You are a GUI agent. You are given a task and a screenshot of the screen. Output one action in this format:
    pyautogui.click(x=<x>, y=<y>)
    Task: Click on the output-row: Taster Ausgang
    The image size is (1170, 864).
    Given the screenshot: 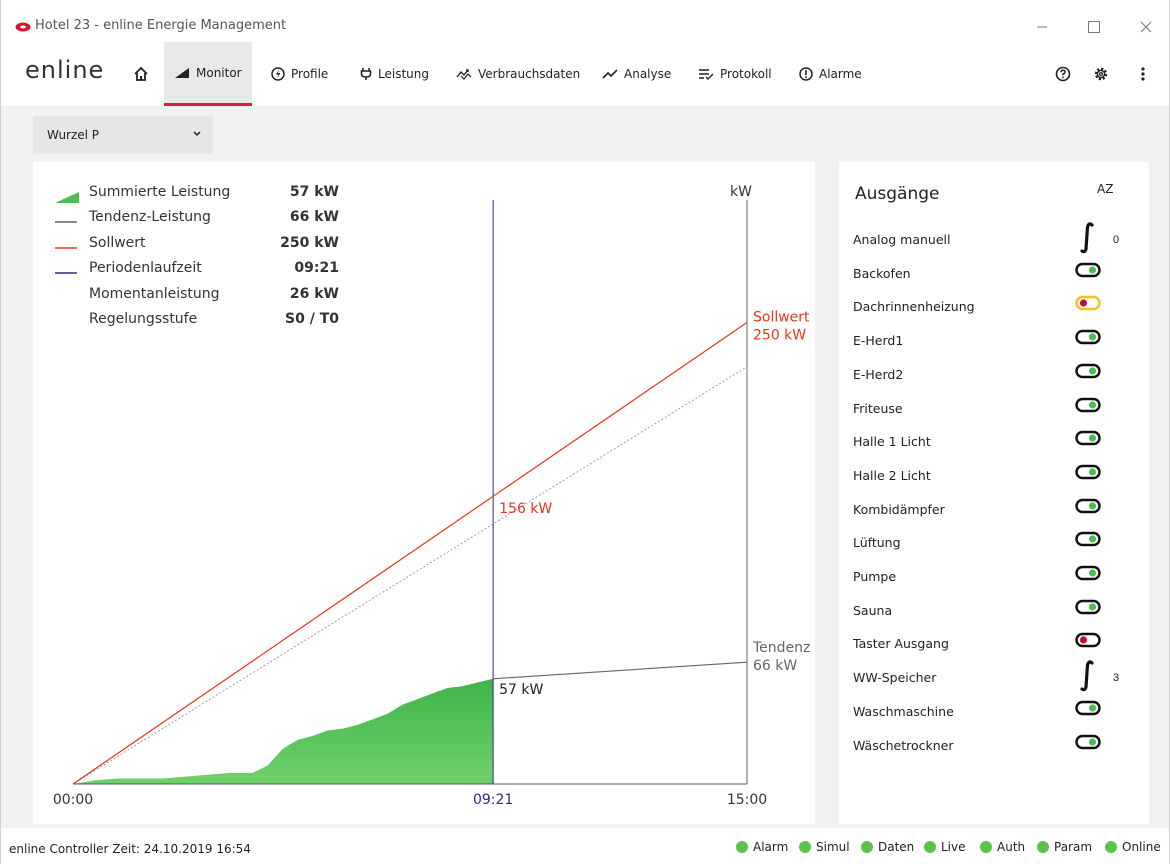 What is the action you would take?
    pyautogui.click(x=998, y=643)
    